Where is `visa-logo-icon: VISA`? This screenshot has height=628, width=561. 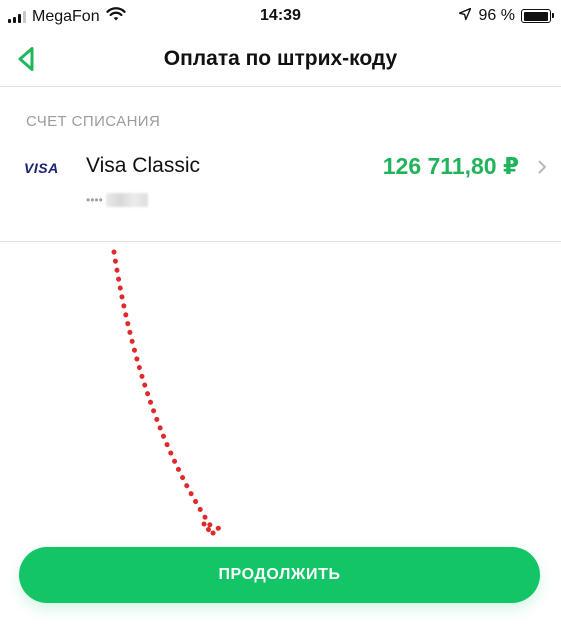
visa-logo-icon: VISA is located at coordinates (41, 168).